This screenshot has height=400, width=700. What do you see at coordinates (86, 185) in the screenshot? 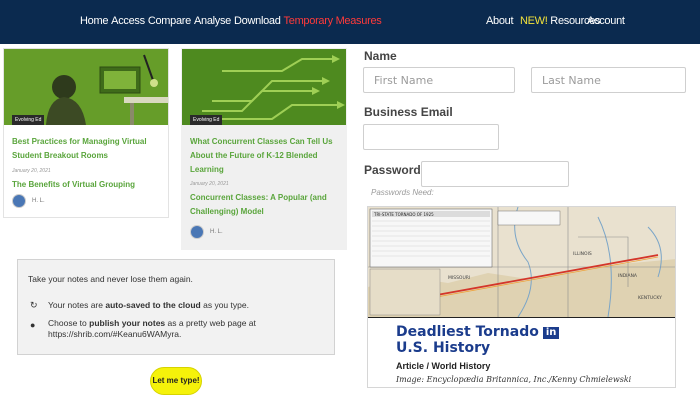
I see `related-article-title: The Benefits of Virtual Grouping` at bounding box center [86, 185].